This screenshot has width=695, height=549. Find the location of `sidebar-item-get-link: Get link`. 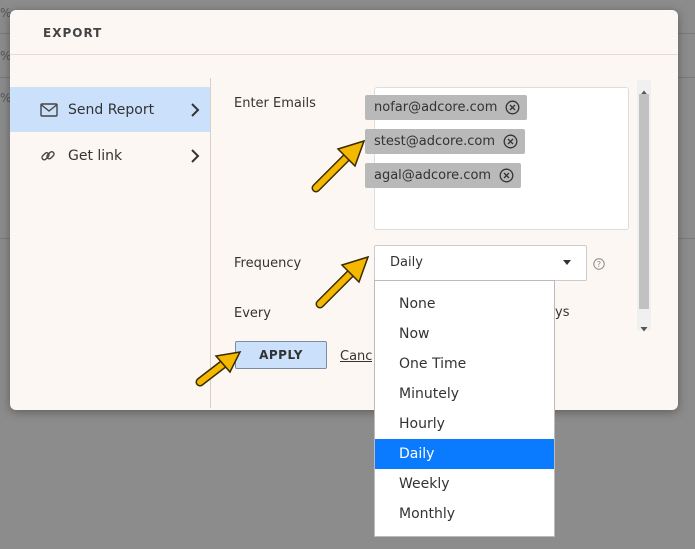

sidebar-item-get-link: Get link is located at coordinates (110, 155).